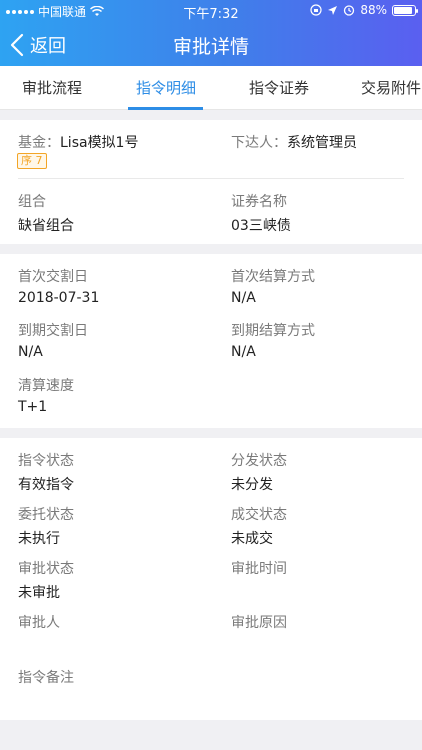  I want to click on fund-value: Lisa模拟1号, so click(99, 143).